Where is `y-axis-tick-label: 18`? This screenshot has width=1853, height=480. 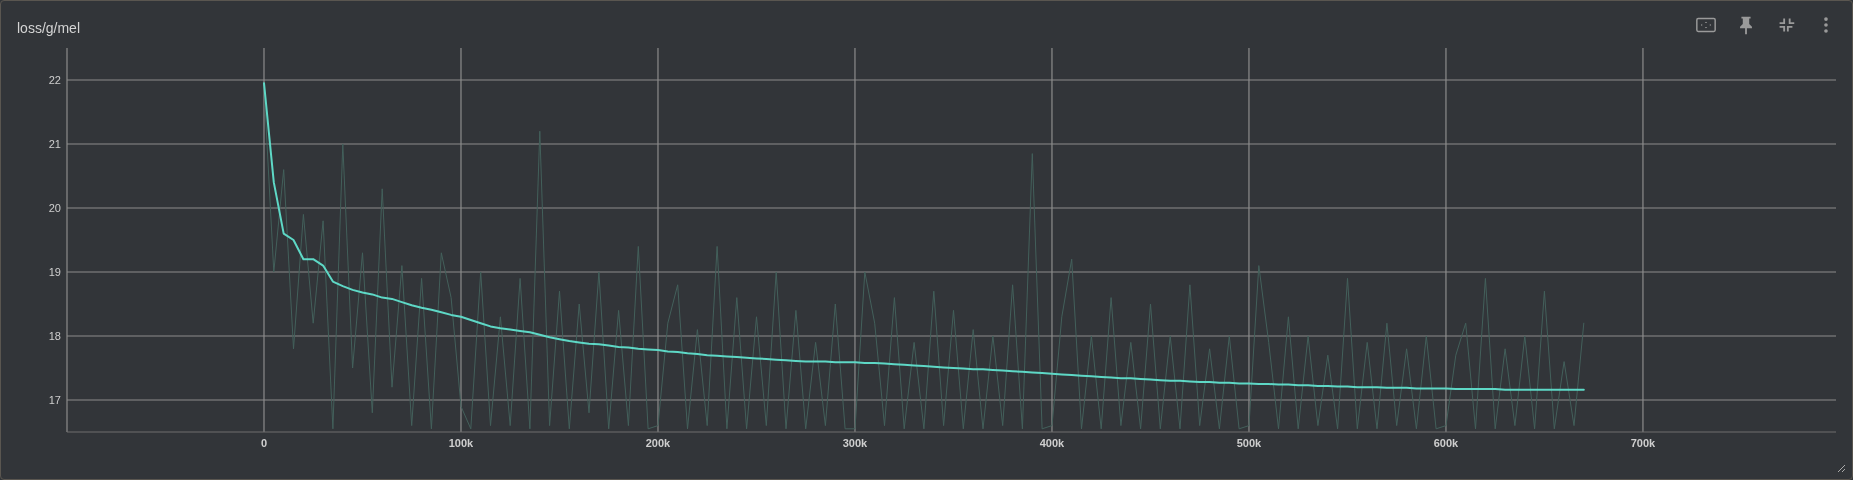 y-axis-tick-label: 18 is located at coordinates (54, 336).